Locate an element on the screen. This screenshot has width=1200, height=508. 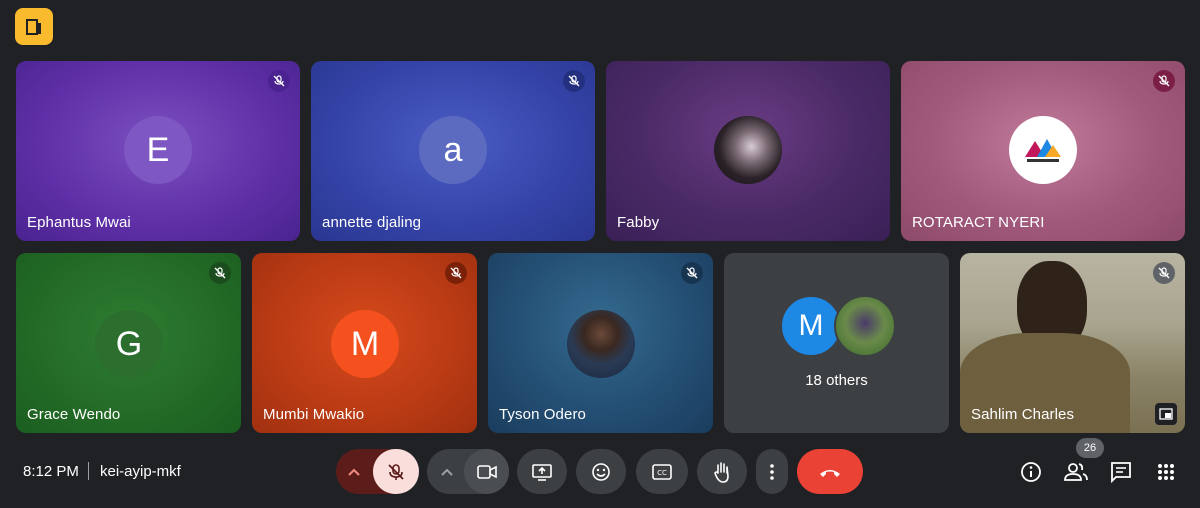
captions-button: CC is located at coordinates (662, 471).